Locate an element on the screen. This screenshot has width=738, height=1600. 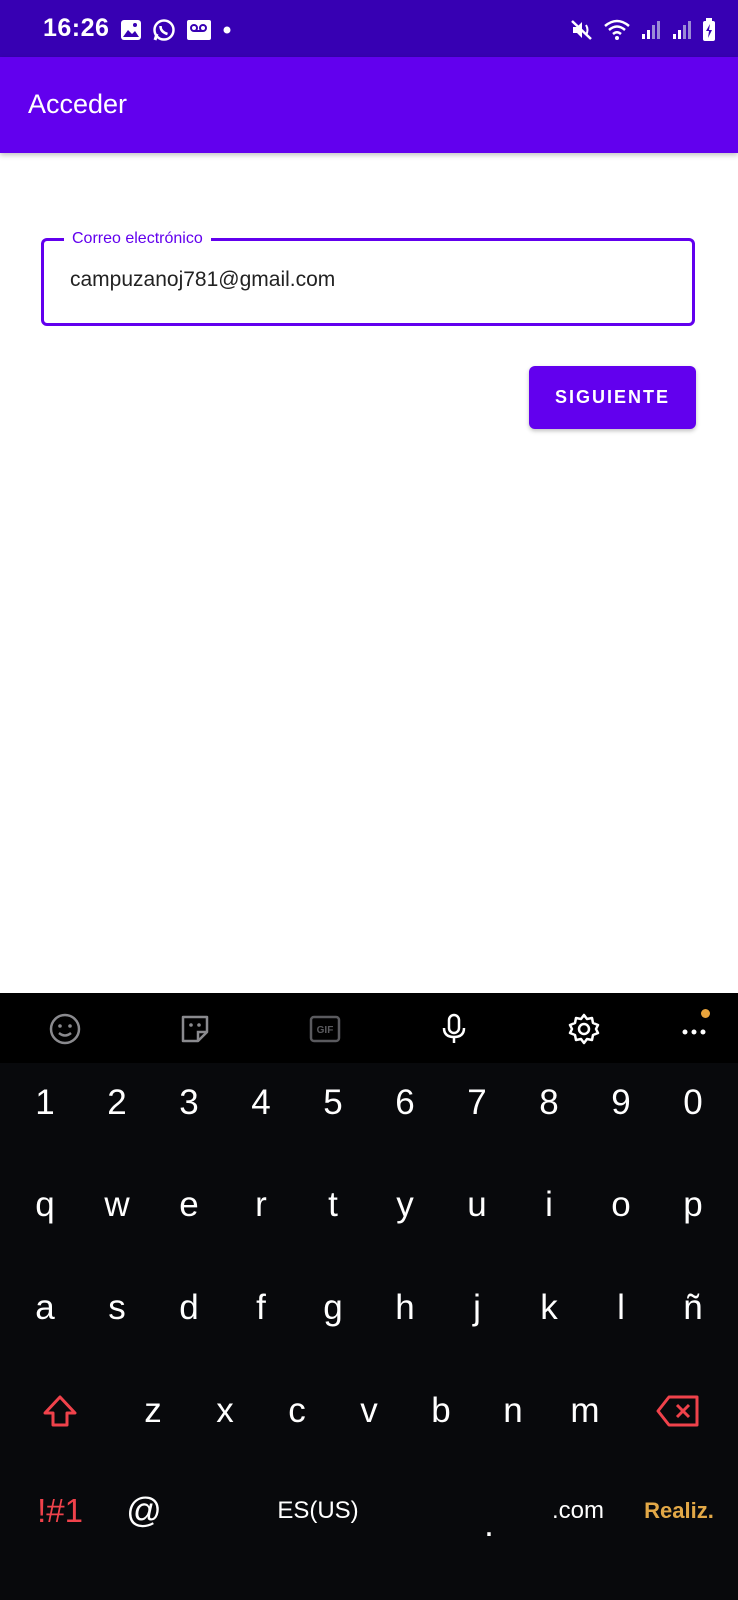
key-x: x is located at coordinates (225, 1411).